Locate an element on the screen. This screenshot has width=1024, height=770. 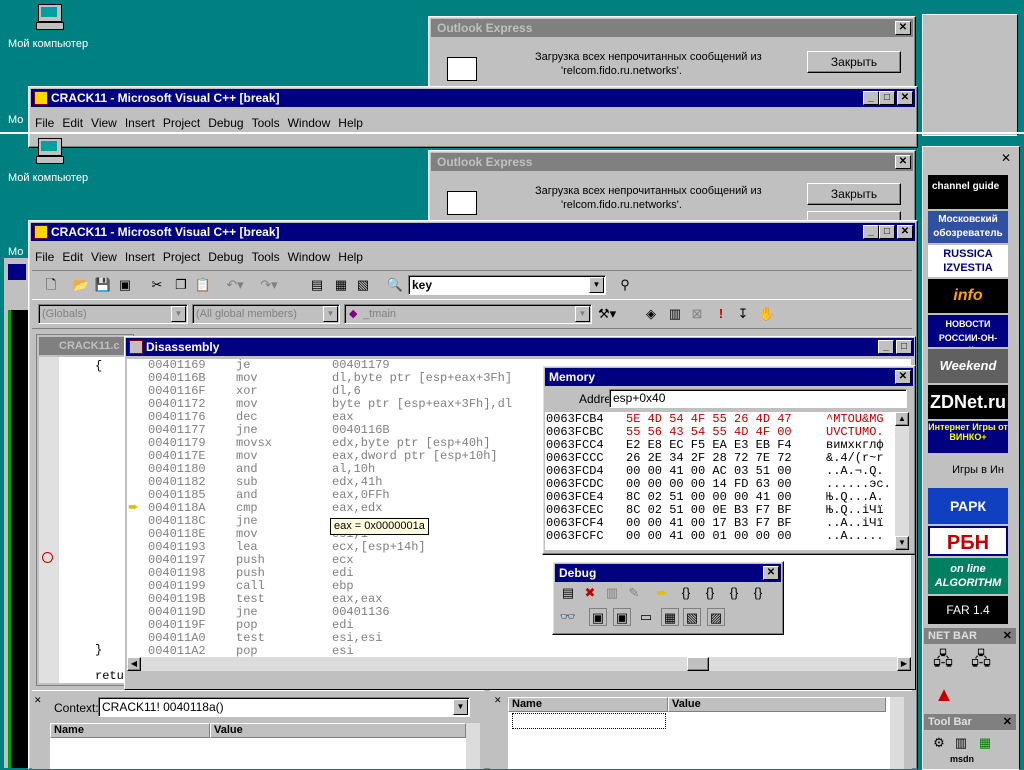
network-icon: 🖧 is located at coordinates (943, 663).